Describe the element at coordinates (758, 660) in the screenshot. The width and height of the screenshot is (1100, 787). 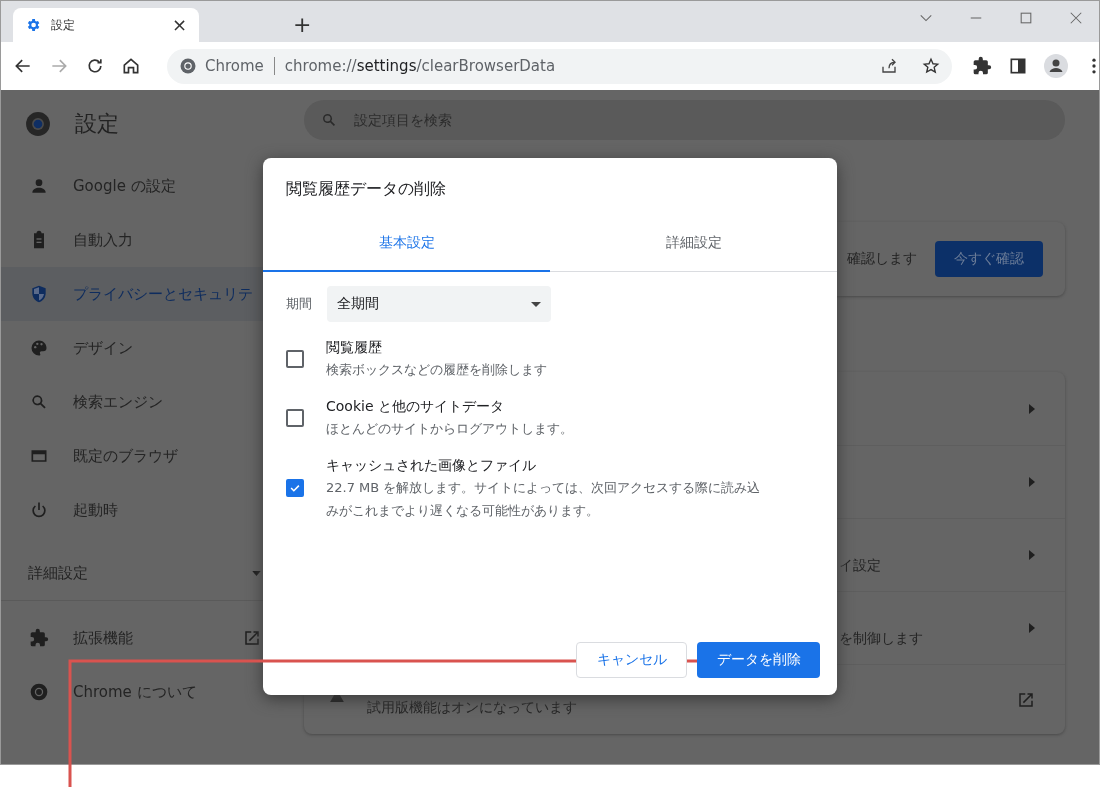
I see `delete-data-button: データを削除` at that location.